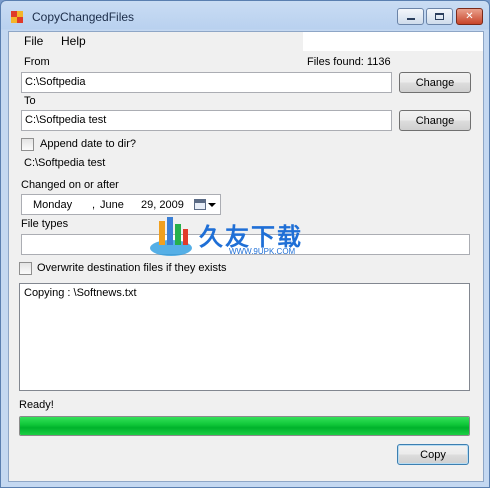 Image resolution: width=490 pixels, height=488 pixels. What do you see at coordinates (245, 16) in the screenshot?
I see `title-bar: CopyChangedFiles ✕` at bounding box center [245, 16].